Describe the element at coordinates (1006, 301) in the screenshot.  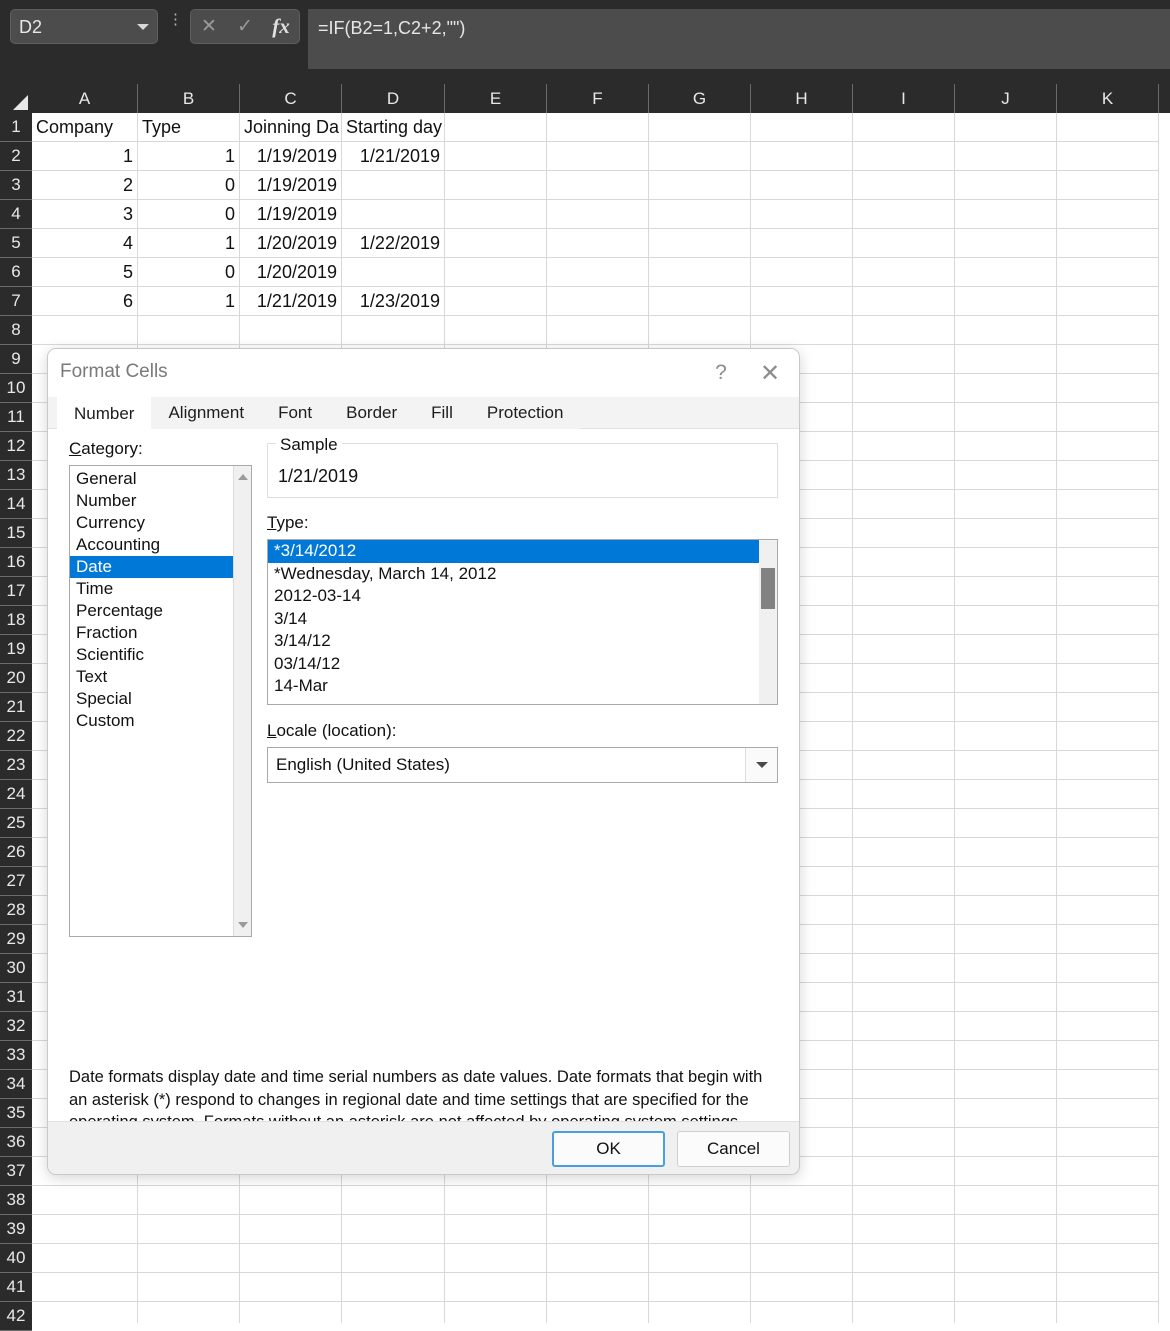
I see `cell-J7` at that location.